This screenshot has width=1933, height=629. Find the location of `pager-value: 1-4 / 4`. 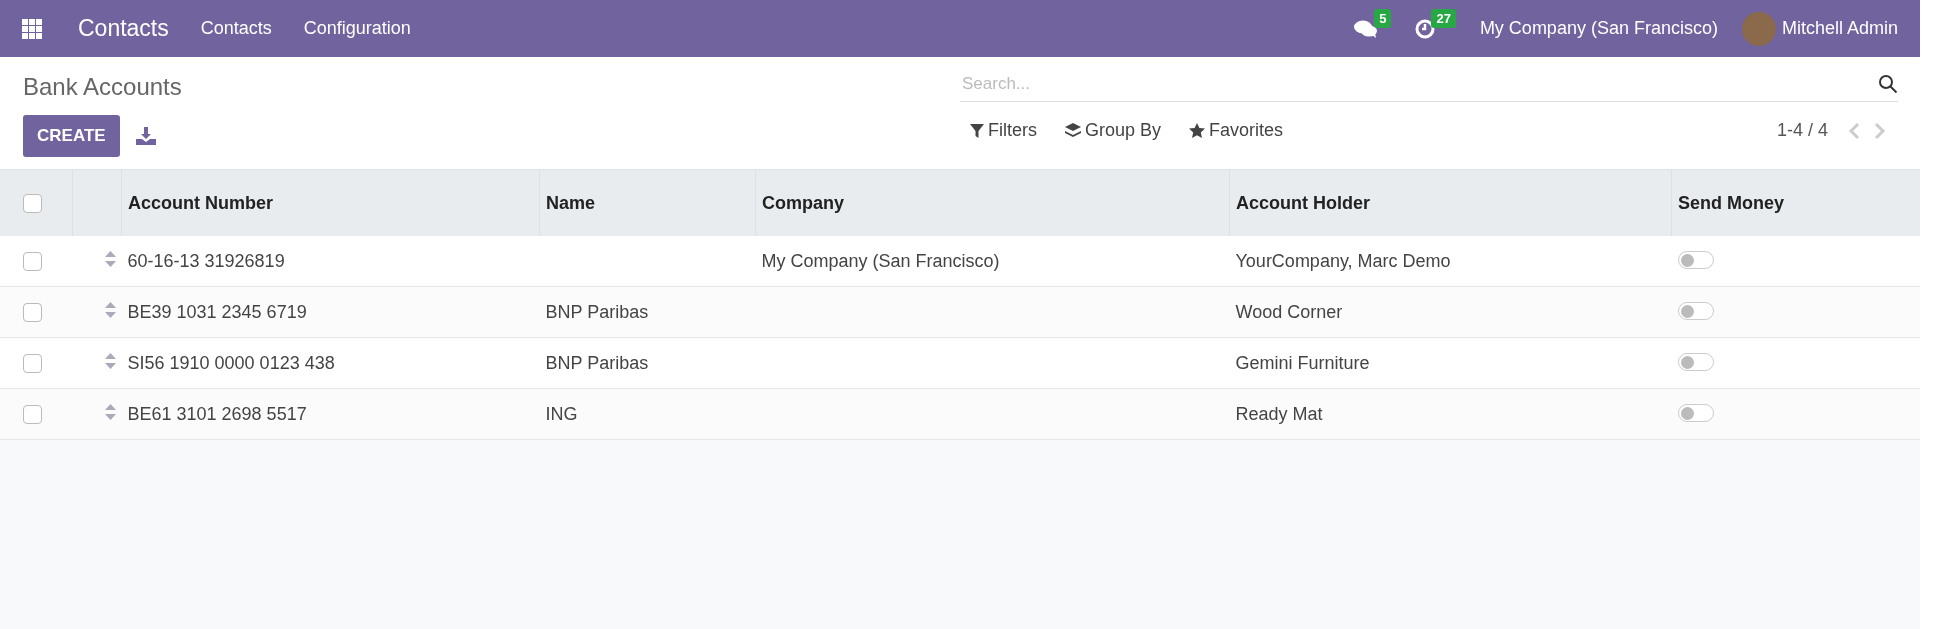

pager-value: 1-4 / 4 is located at coordinates (1802, 130).